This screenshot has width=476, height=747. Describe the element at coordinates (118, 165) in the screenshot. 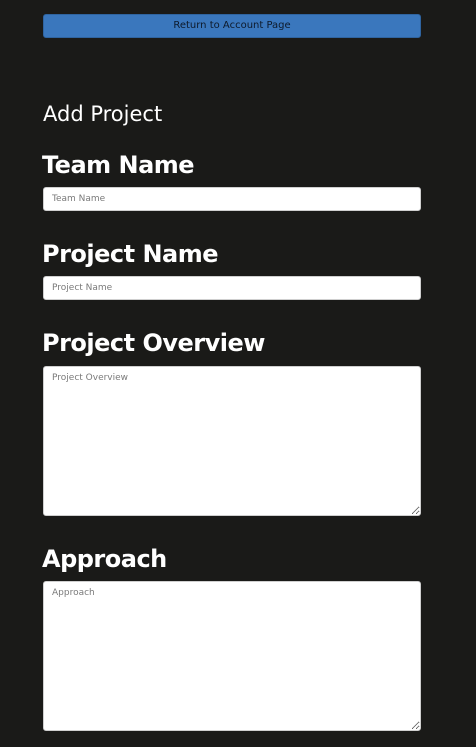

I see `team-name-label: Team Name` at that location.